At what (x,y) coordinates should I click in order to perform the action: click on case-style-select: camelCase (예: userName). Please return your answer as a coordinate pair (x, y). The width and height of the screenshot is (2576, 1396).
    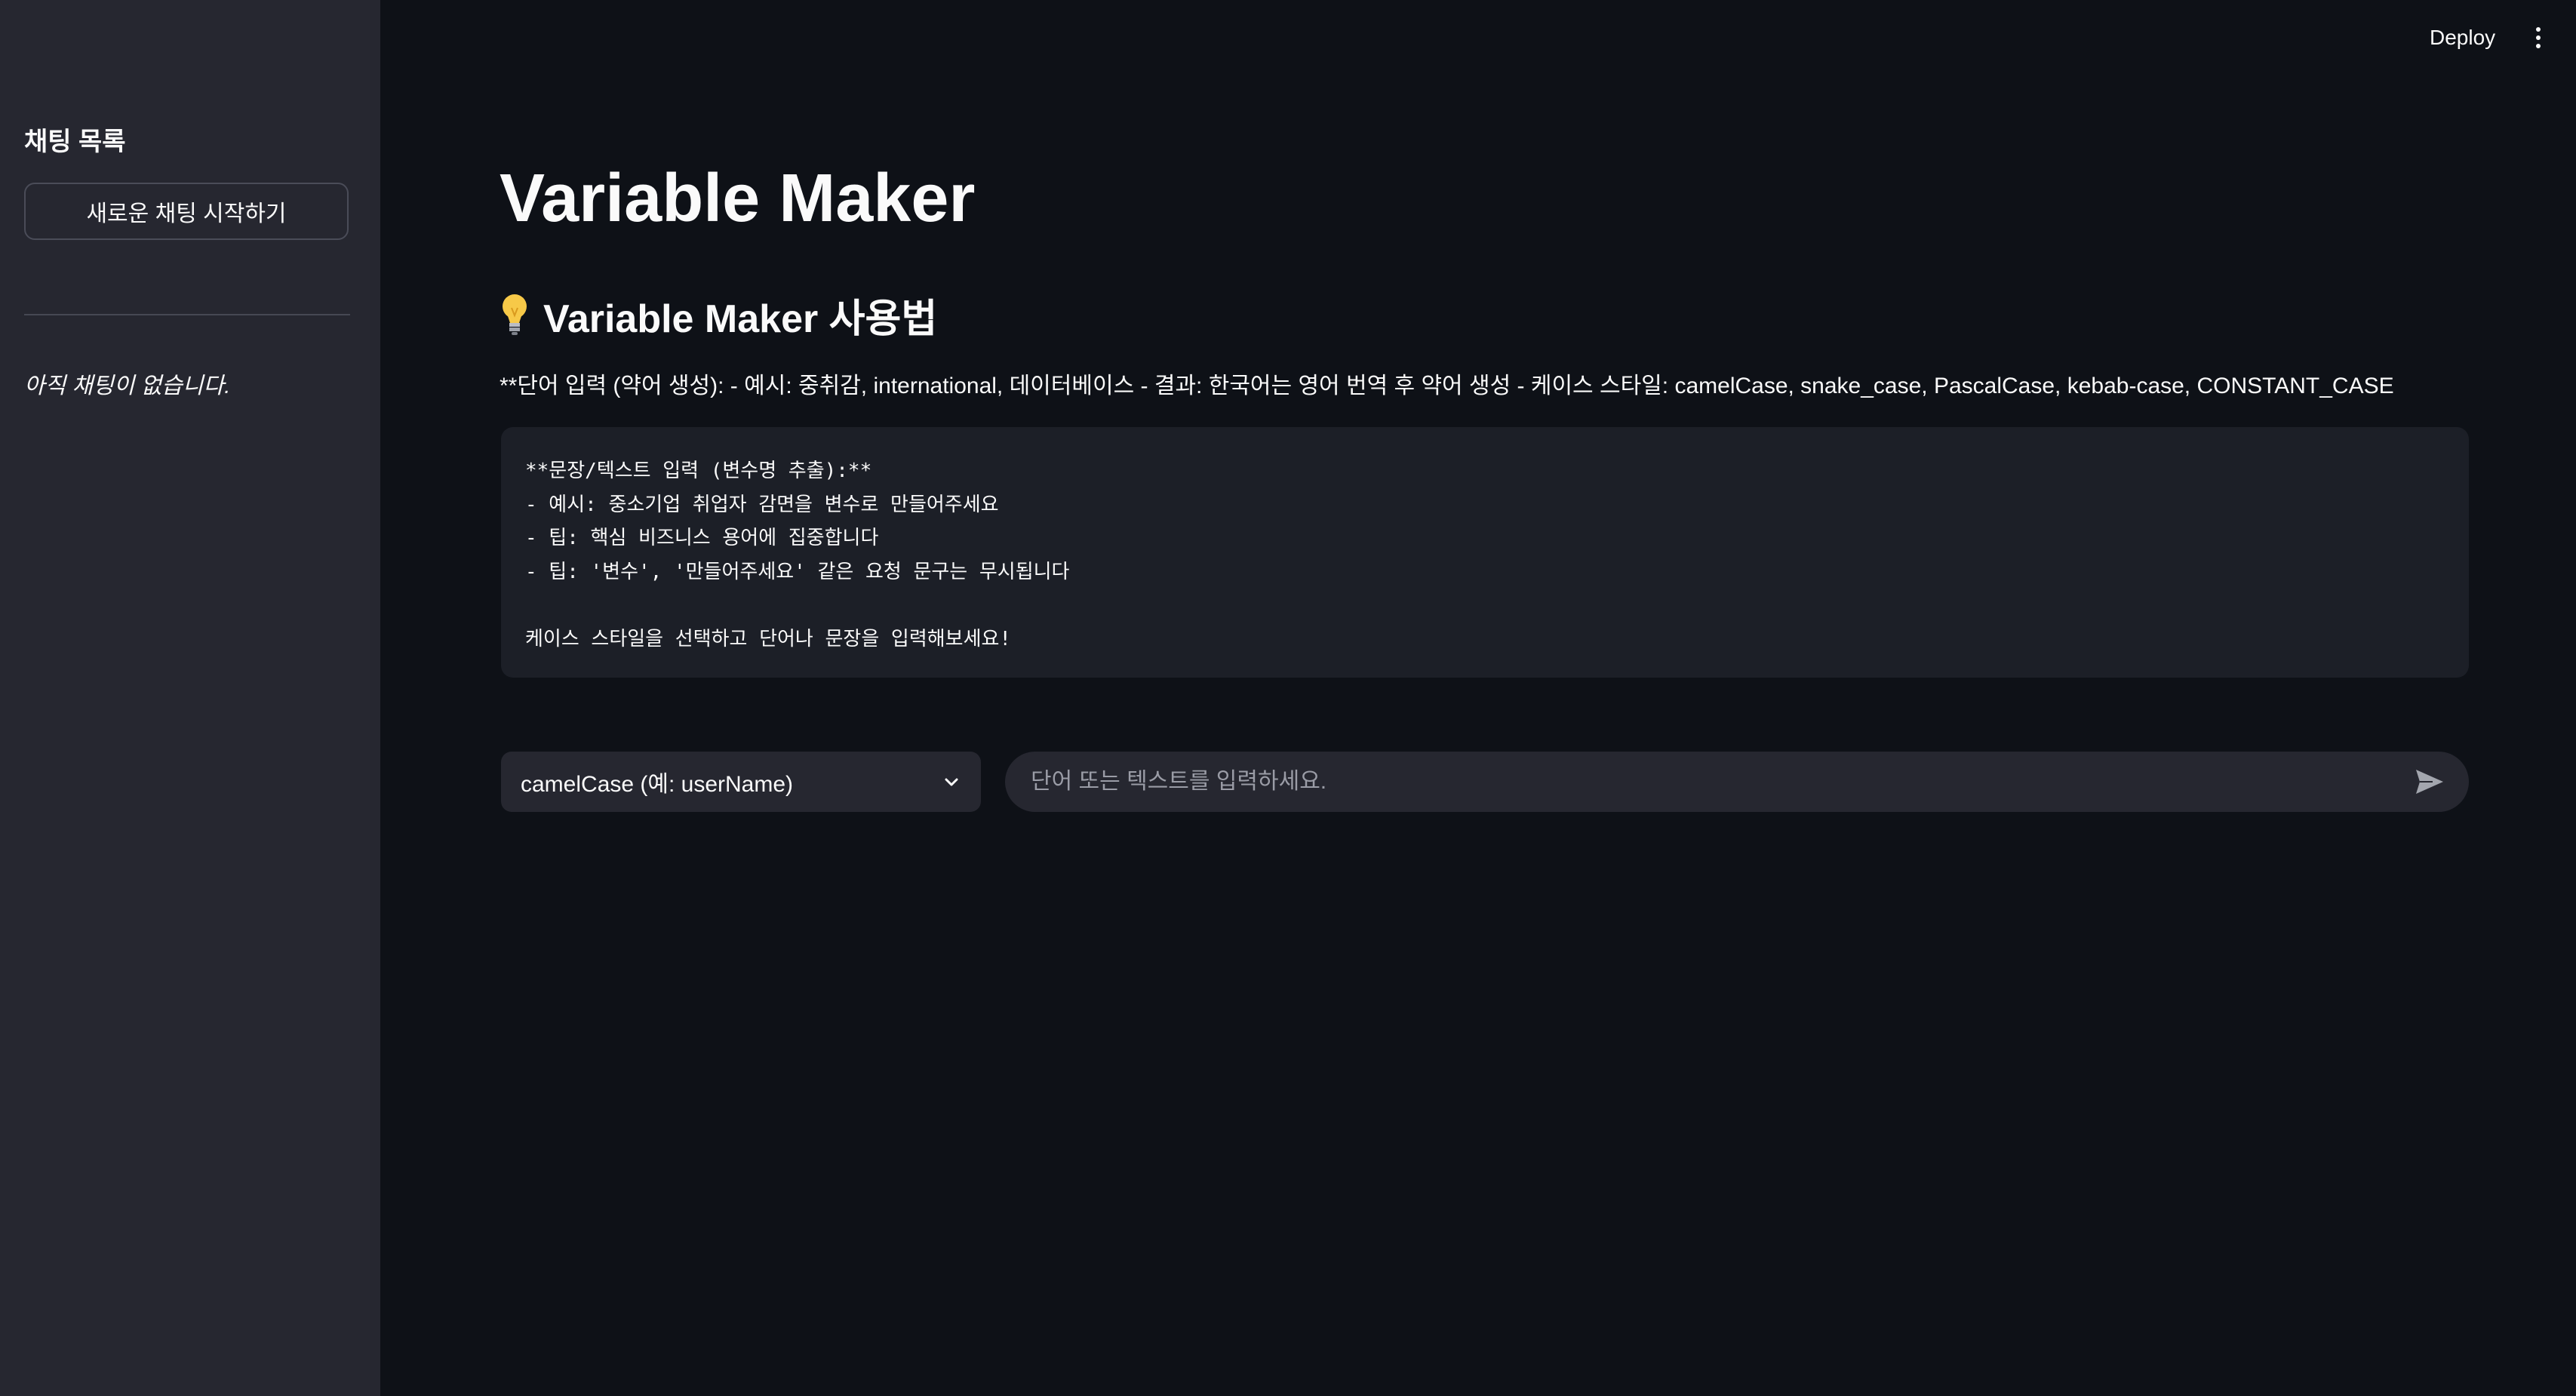
    Looking at the image, I should click on (741, 782).